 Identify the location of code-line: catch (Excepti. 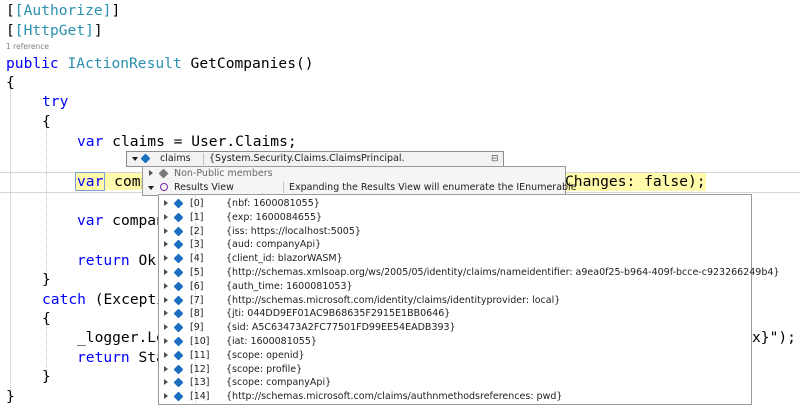
(103, 300).